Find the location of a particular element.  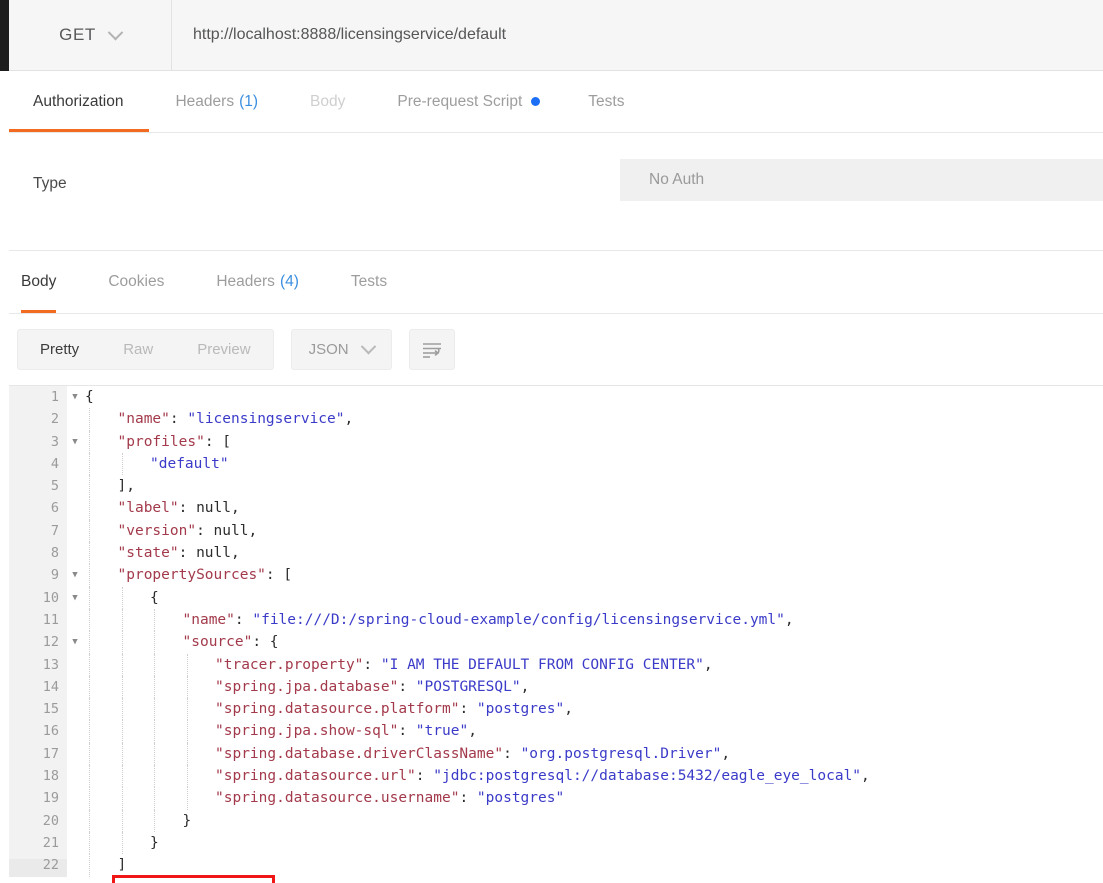

token-str: "postgres" is located at coordinates (520, 798).